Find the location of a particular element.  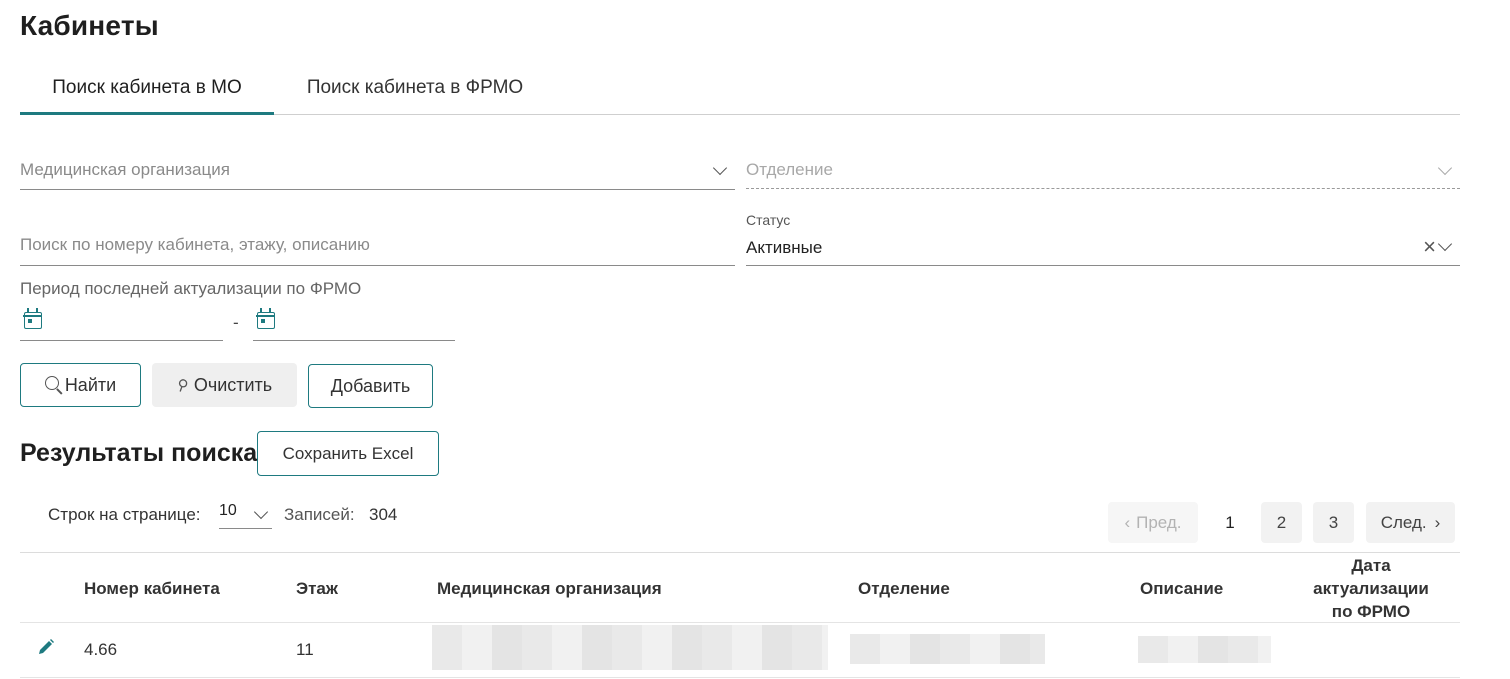

results-title: Результаты поиска is located at coordinates (139, 453).